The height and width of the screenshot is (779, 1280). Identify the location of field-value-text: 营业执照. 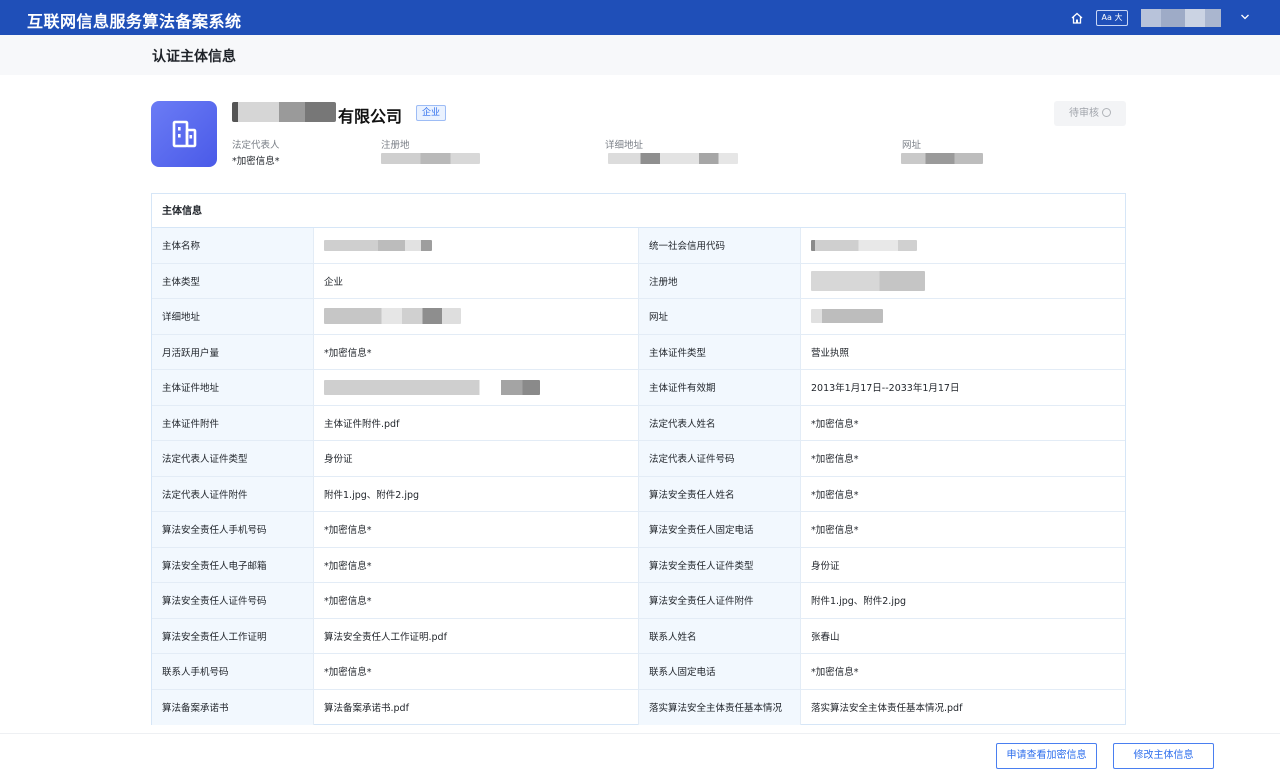
(830, 353).